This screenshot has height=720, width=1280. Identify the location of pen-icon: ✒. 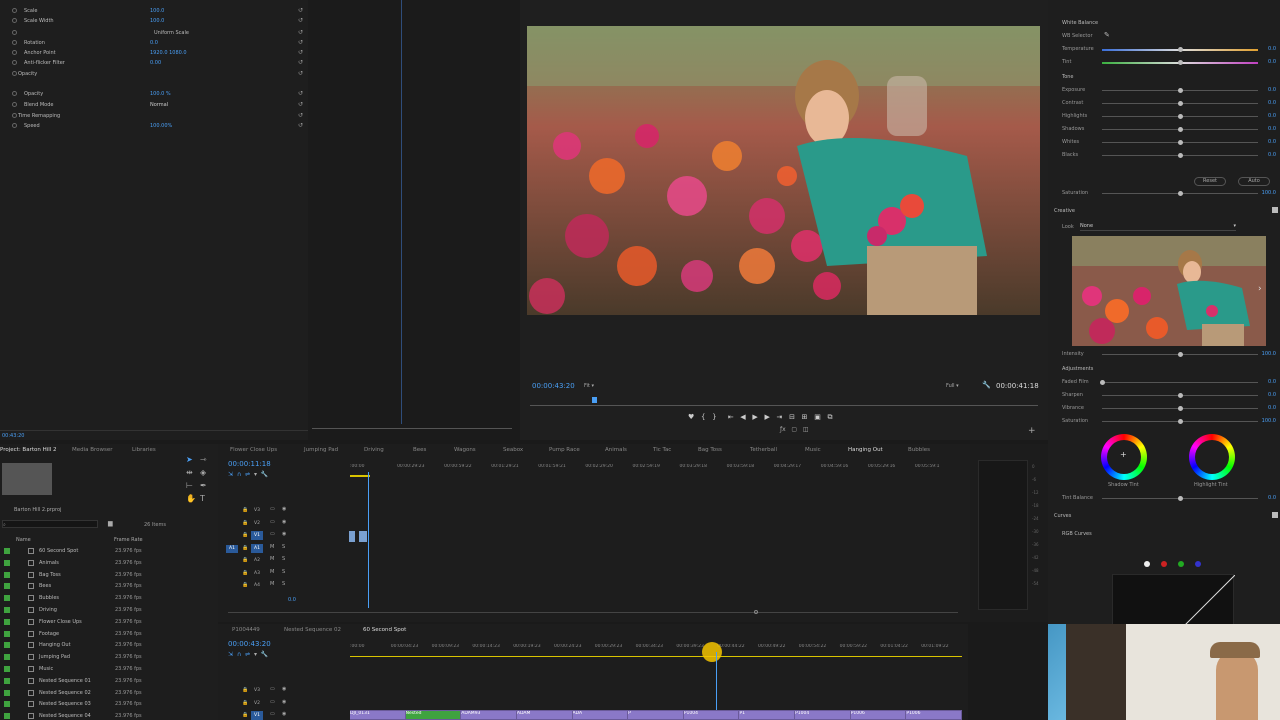
(203, 485).